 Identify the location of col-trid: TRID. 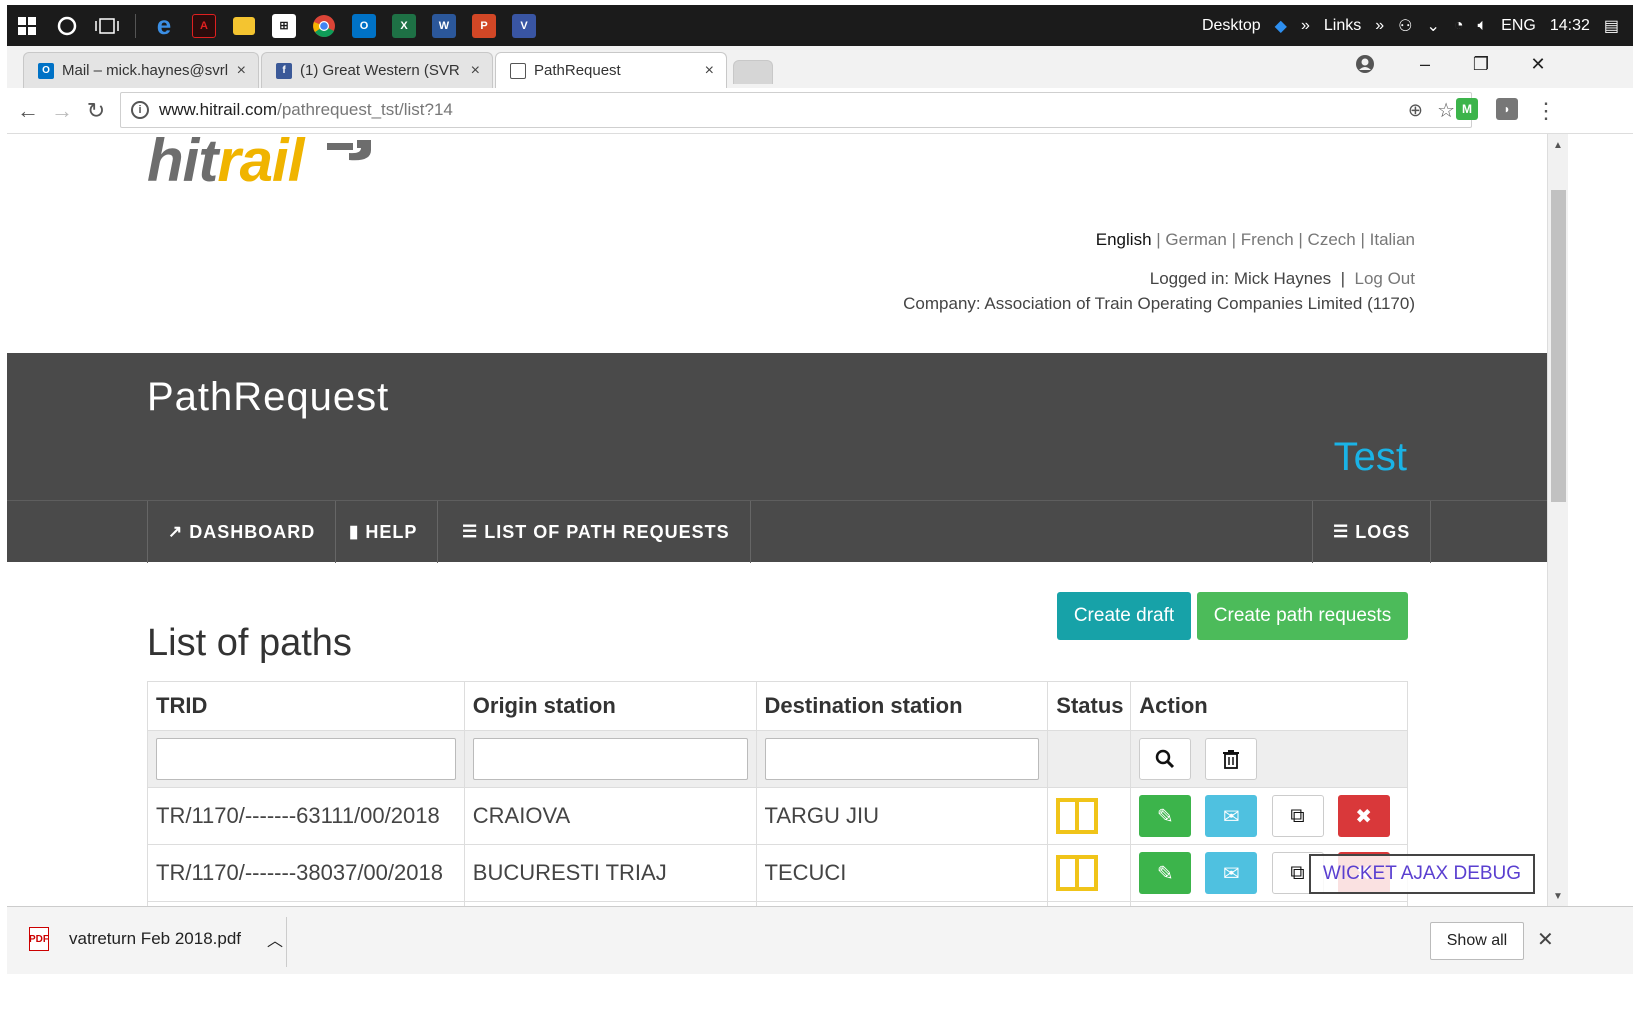
(306, 706).